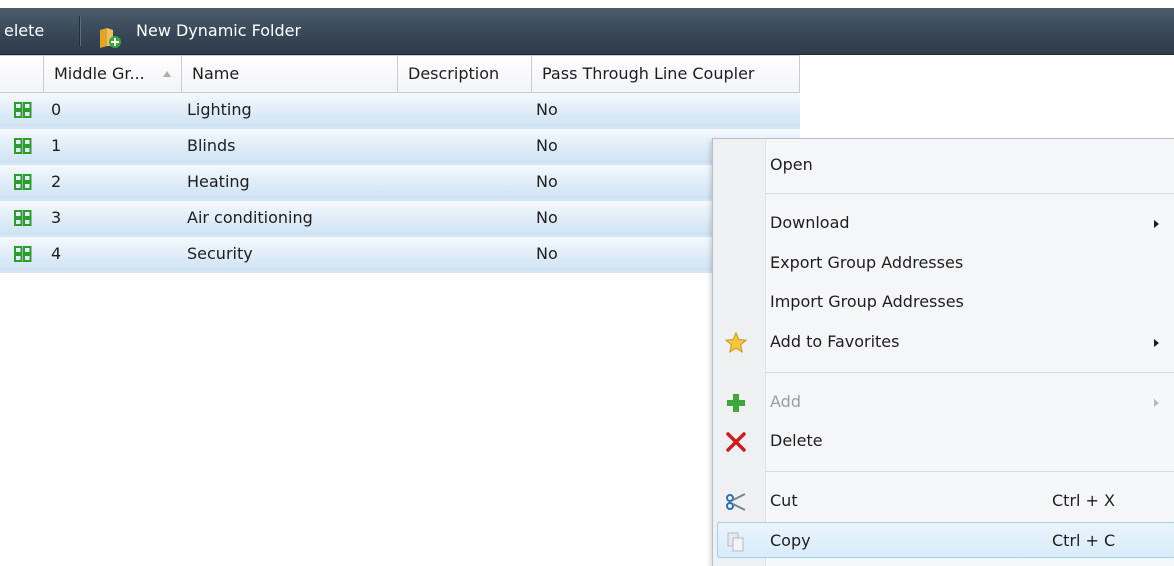 This screenshot has height=566, width=1174. What do you see at coordinates (736, 541) in the screenshot?
I see `copy-icon` at bounding box center [736, 541].